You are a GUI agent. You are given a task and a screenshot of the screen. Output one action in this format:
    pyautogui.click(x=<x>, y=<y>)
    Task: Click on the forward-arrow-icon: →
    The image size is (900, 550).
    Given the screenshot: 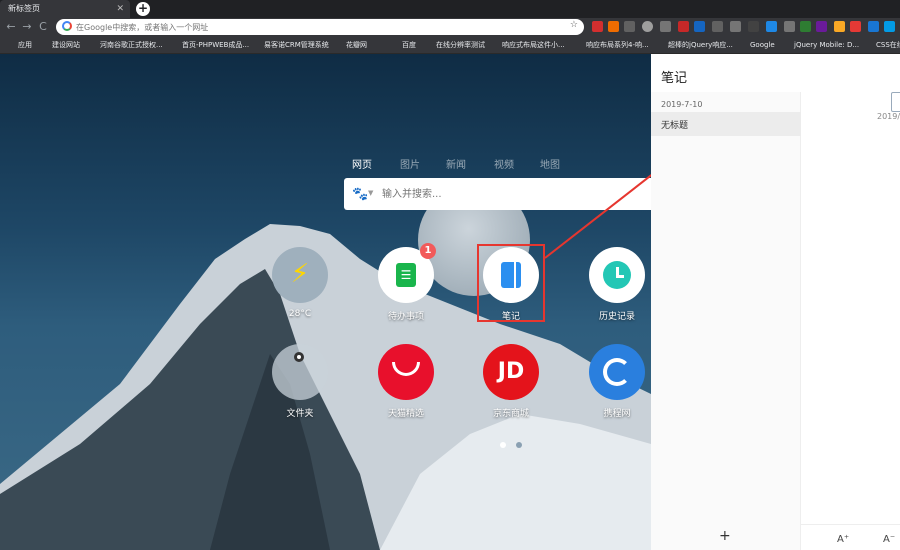 What is the action you would take?
    pyautogui.click(x=27, y=27)
    